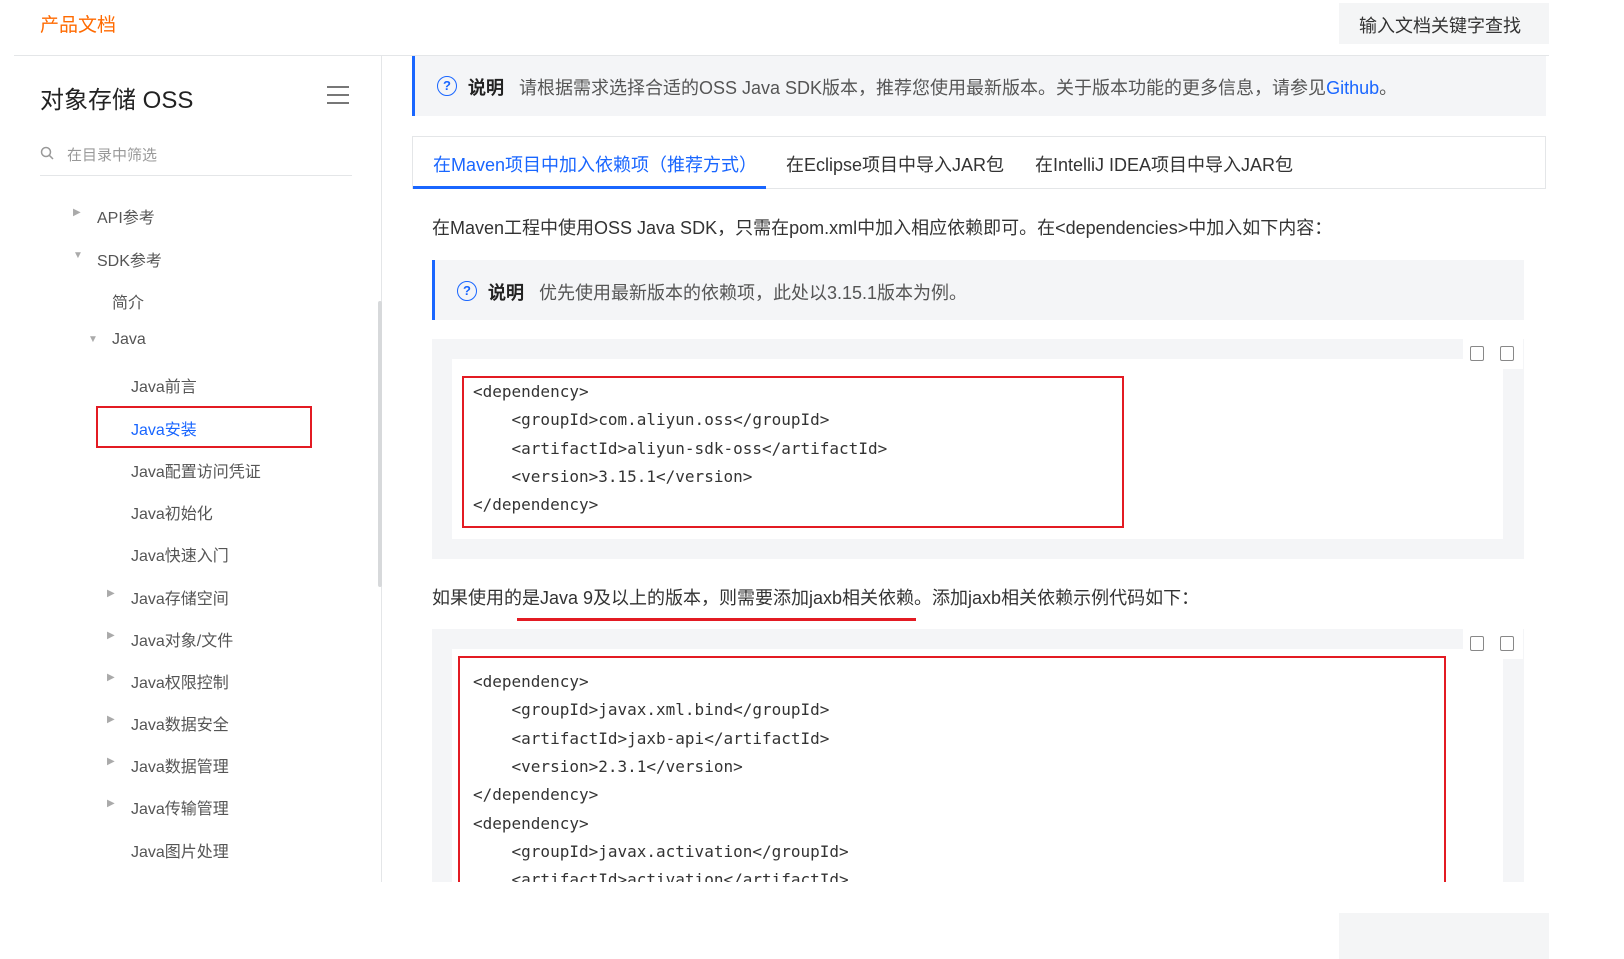  I want to click on menu-icon, so click(338, 95).